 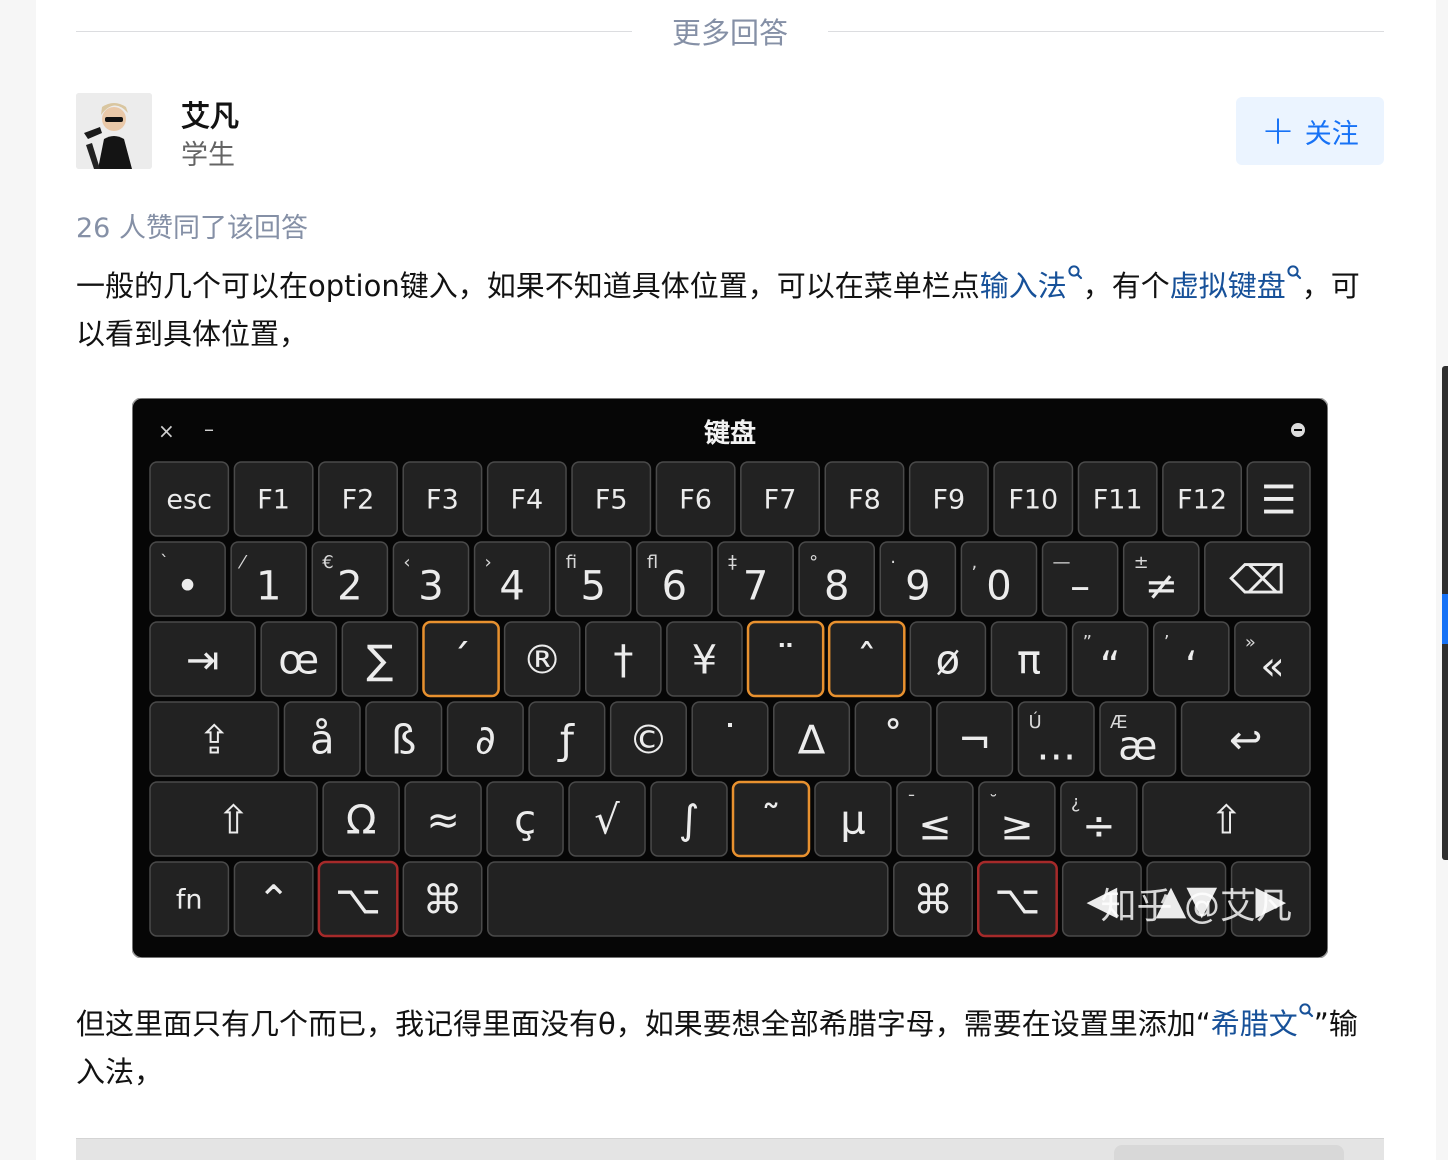 I want to click on key-alt-label: ¯, so click(x=911, y=802).